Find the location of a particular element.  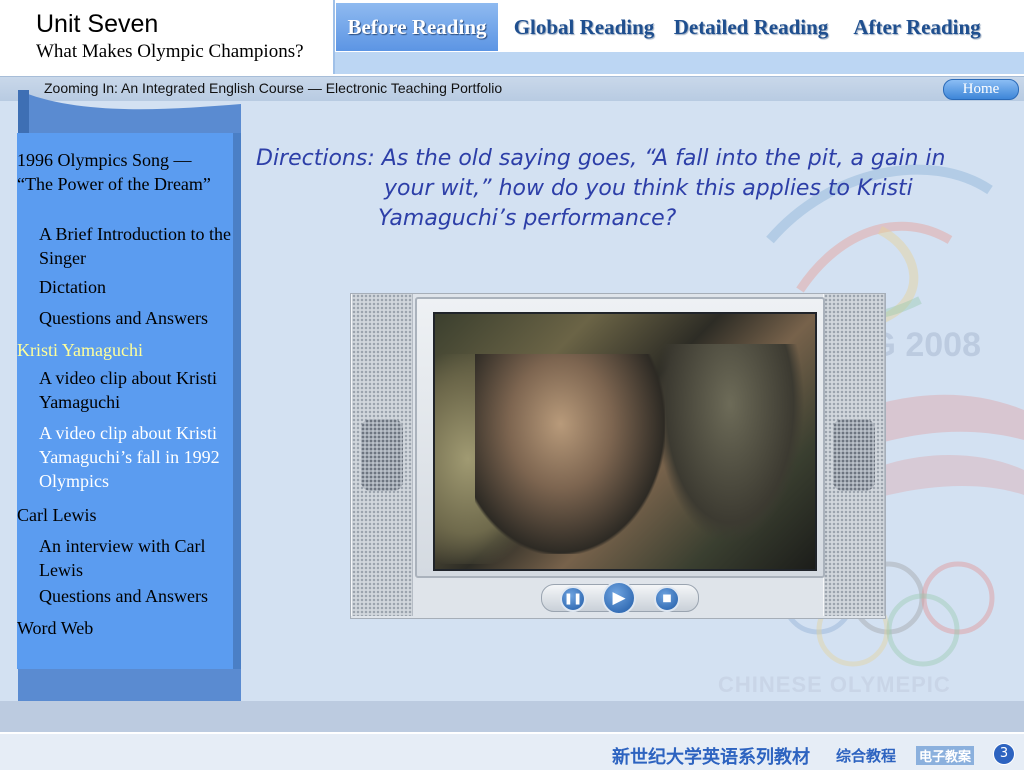

nav-questions-answers-2: Questions and Answers is located at coordinates (124, 596).